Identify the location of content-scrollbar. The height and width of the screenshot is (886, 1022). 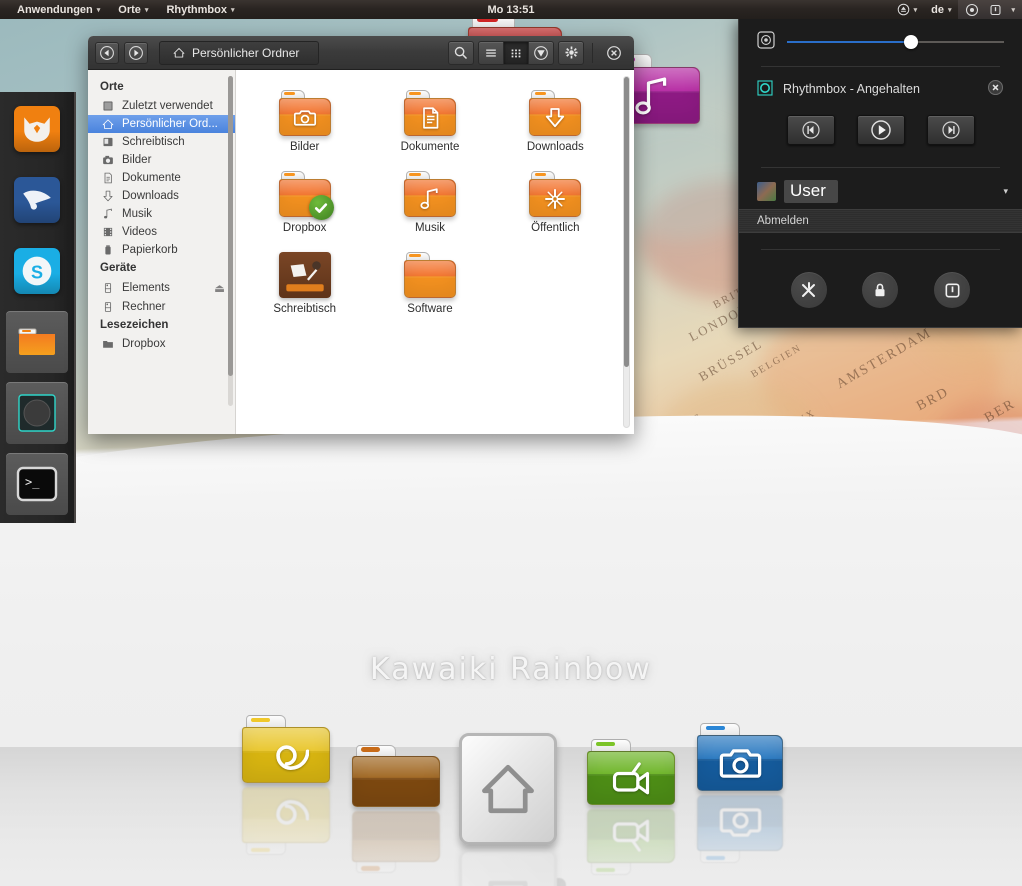
(626, 252).